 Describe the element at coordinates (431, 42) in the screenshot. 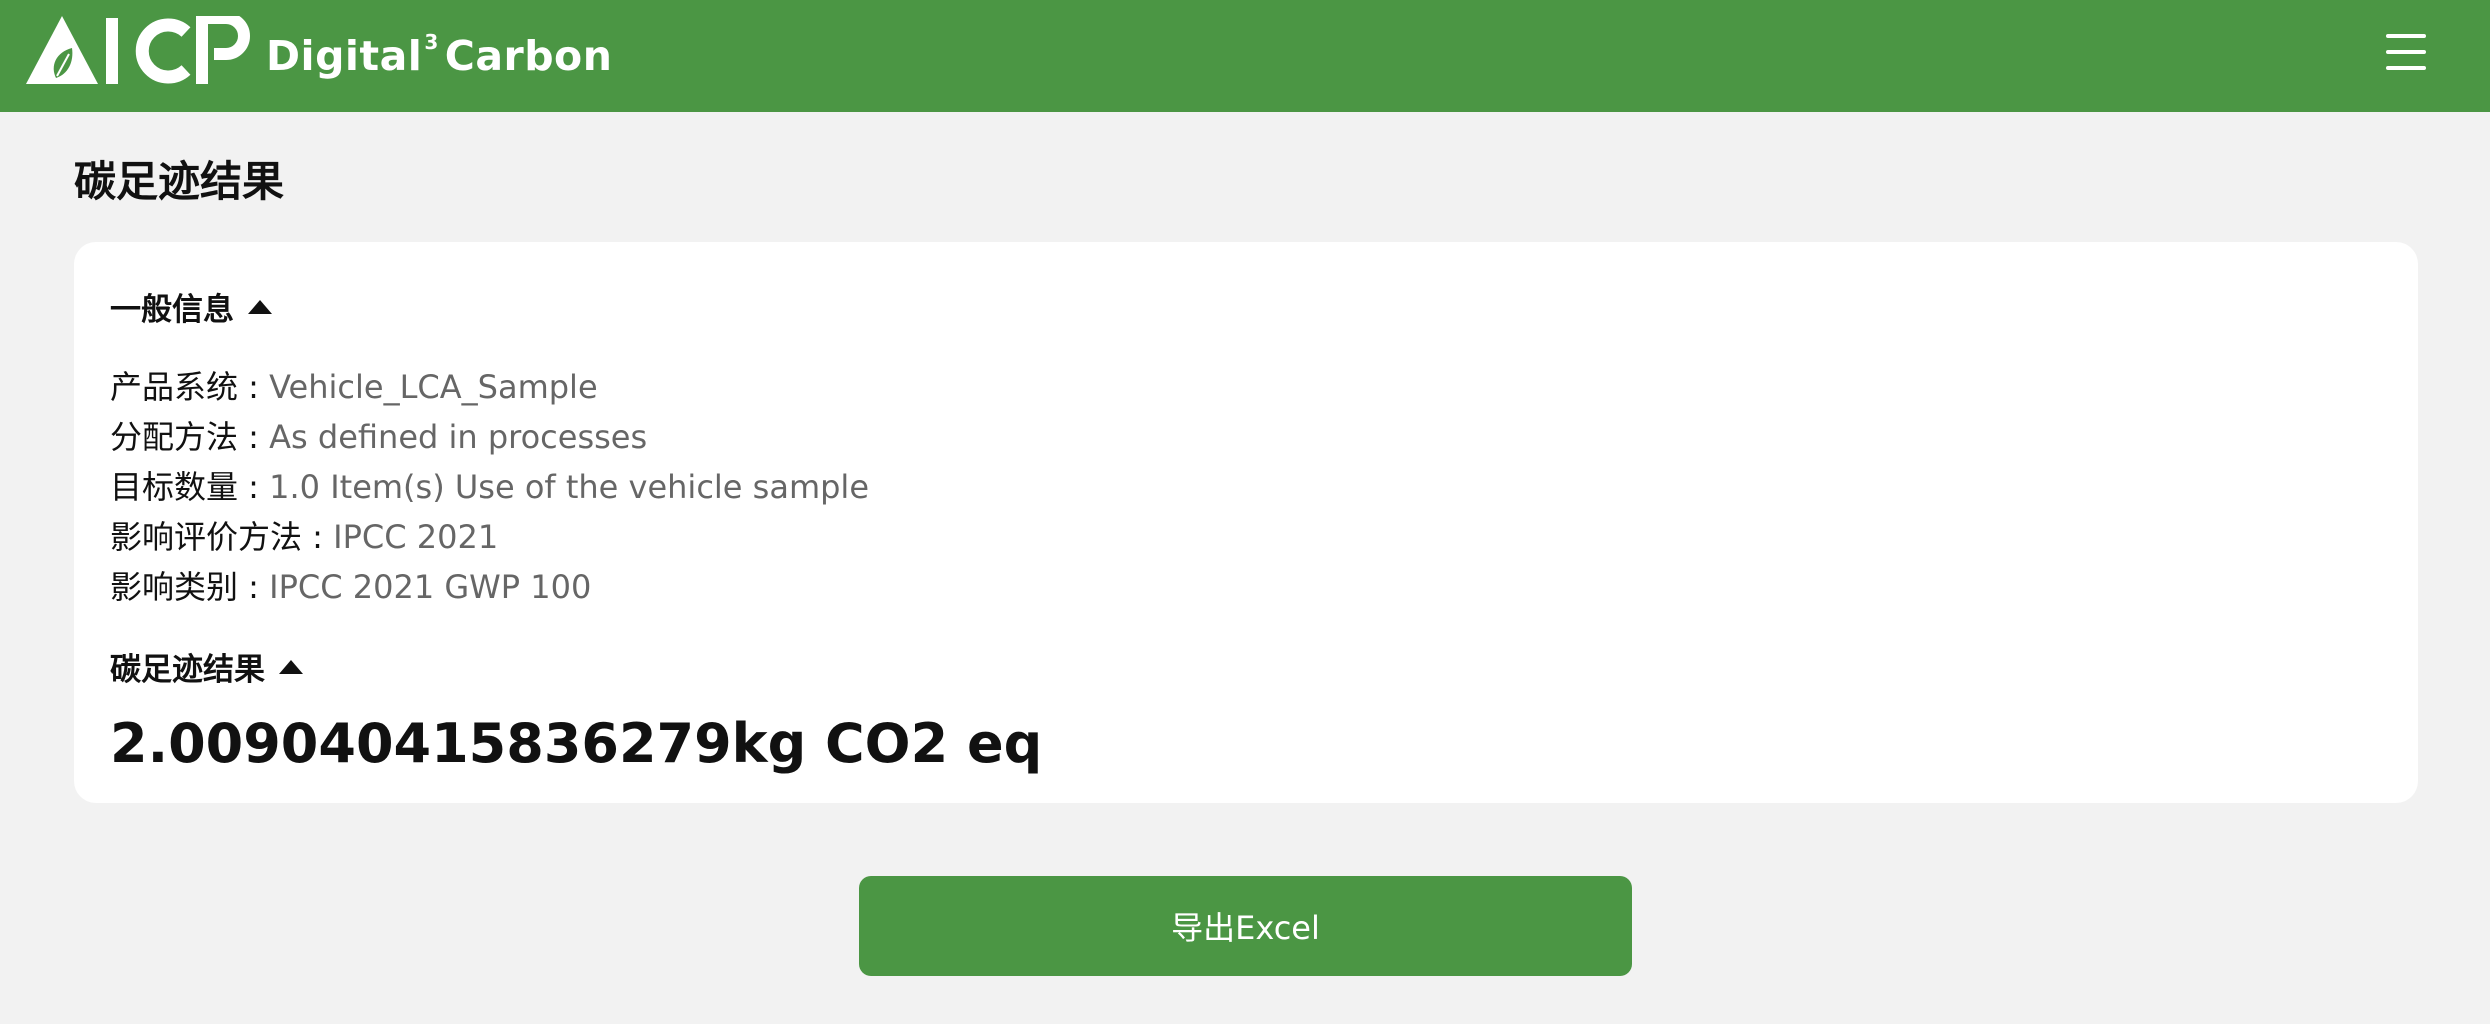

I see `brand-superscript: 3` at that location.